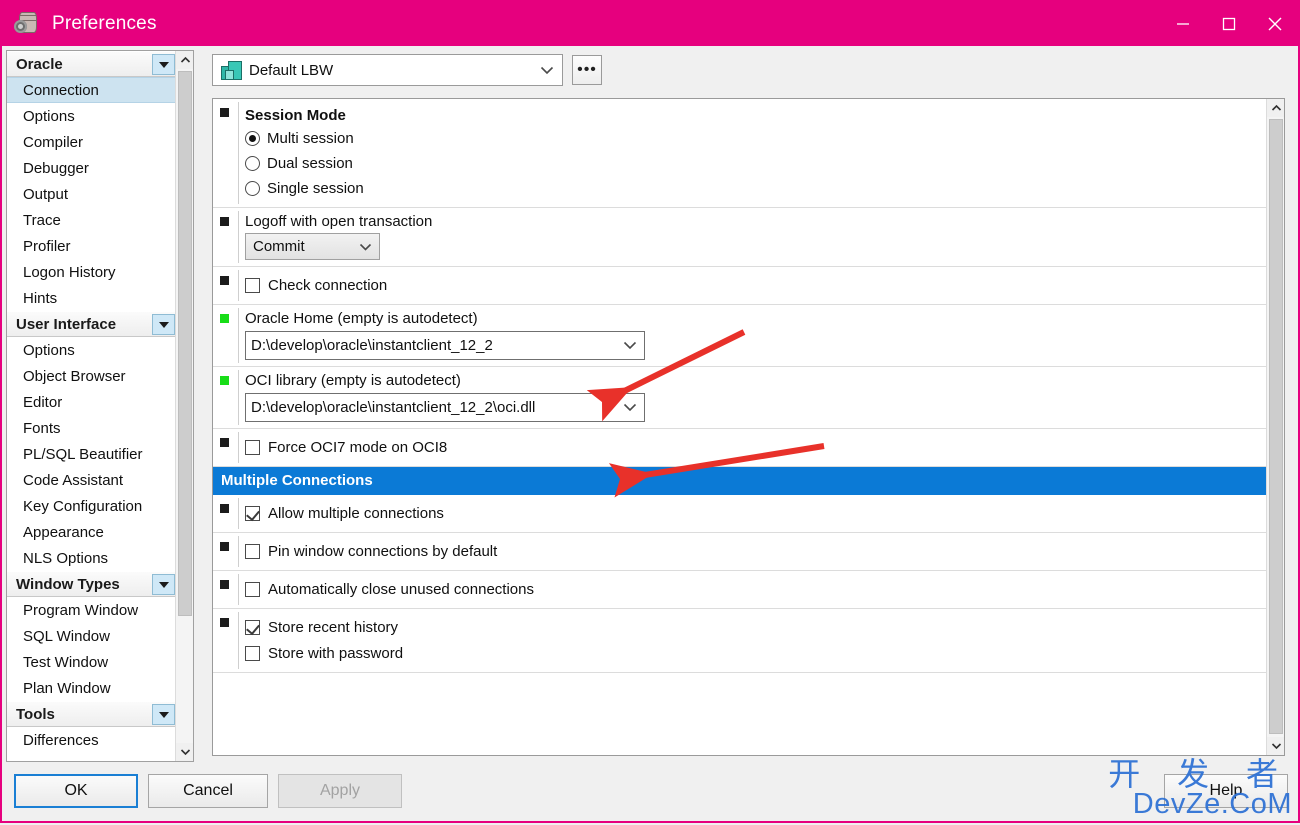 This screenshot has width=1300, height=825. Describe the element at coordinates (92, 220) in the screenshot. I see `sidebar-item-trace: Trace` at that location.